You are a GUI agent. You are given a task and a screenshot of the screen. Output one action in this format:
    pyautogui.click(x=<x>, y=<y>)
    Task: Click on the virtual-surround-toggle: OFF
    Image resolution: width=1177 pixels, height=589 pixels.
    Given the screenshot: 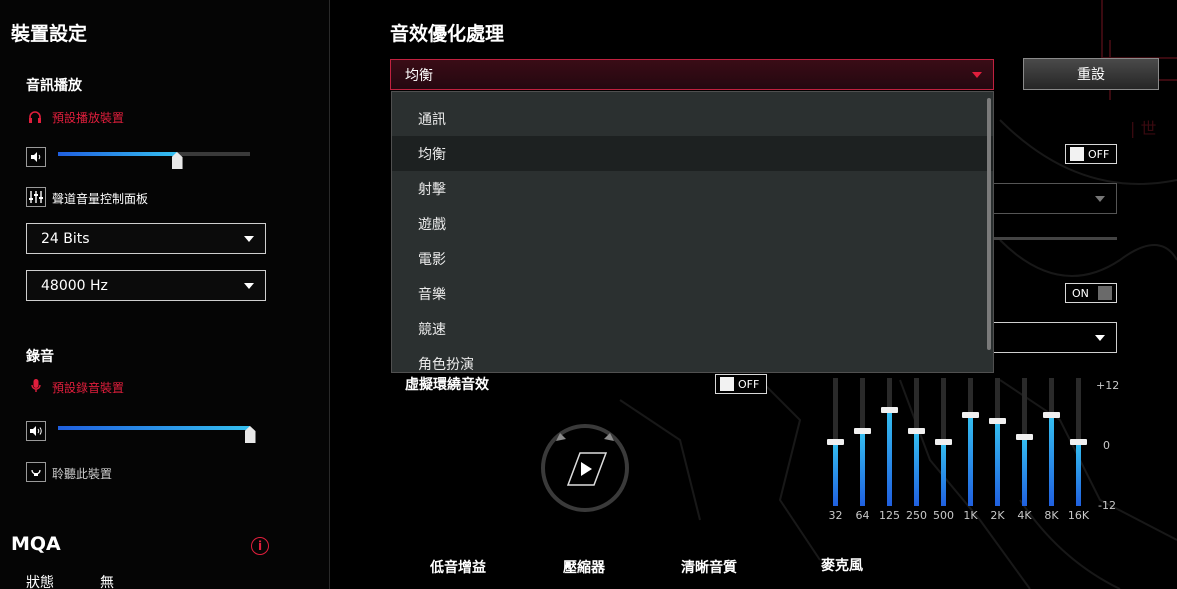 What is the action you would take?
    pyautogui.click(x=741, y=384)
    